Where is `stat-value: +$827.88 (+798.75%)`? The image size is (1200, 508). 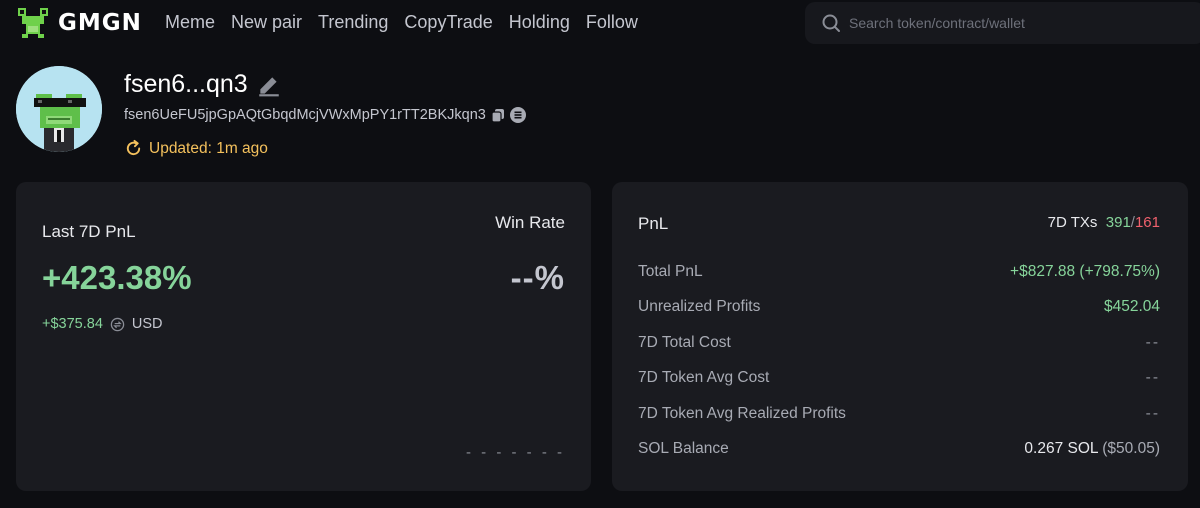
stat-value: +$827.88 (+798.75%) is located at coordinates (1085, 271).